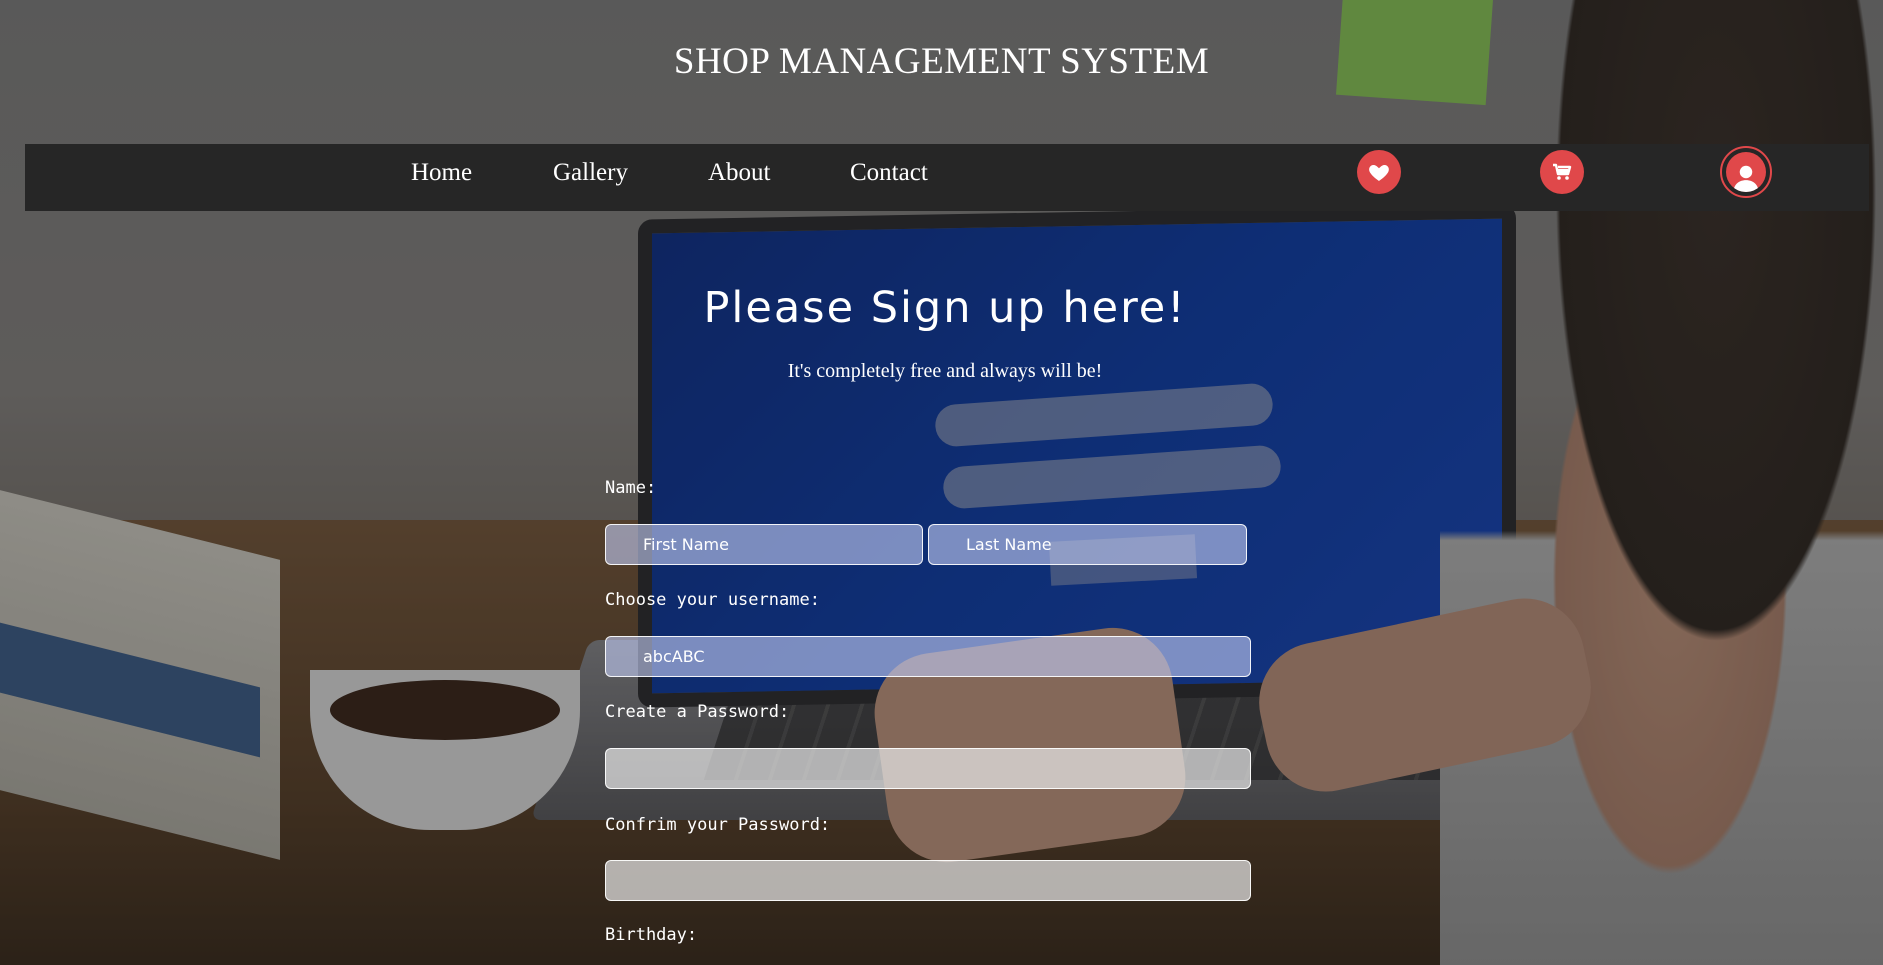 This screenshot has height=965, width=1883. What do you see at coordinates (718, 825) in the screenshot?
I see `confirm-password-label: Confrim your Password:` at bounding box center [718, 825].